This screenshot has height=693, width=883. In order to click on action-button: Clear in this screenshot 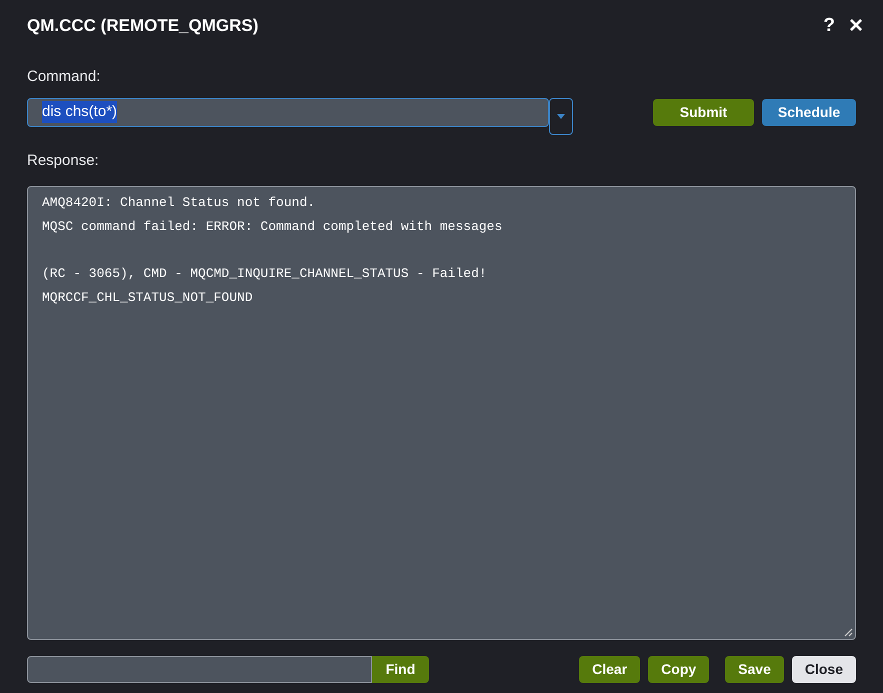, I will do `click(609, 669)`.